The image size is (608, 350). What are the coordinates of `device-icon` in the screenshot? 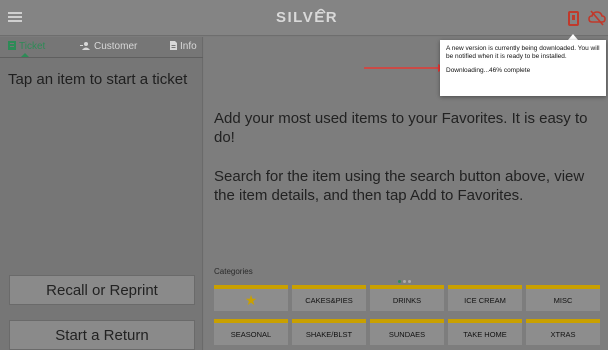 It's located at (573, 18).